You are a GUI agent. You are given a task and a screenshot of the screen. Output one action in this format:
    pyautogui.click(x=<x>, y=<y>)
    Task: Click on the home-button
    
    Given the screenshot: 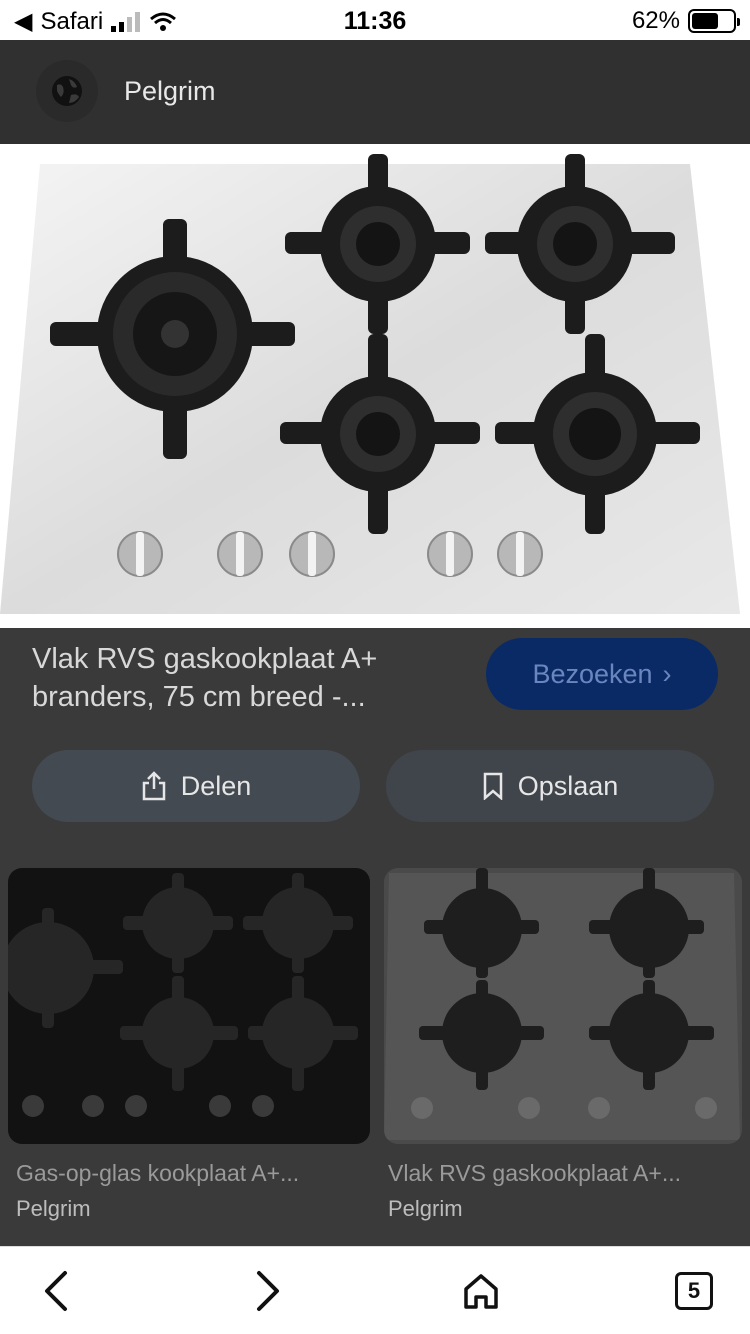 What is the action you would take?
    pyautogui.click(x=481, y=1291)
    